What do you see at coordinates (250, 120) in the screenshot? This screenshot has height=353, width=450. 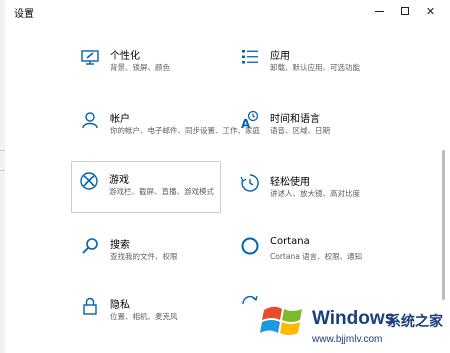 I see `time-language-icon: A` at bounding box center [250, 120].